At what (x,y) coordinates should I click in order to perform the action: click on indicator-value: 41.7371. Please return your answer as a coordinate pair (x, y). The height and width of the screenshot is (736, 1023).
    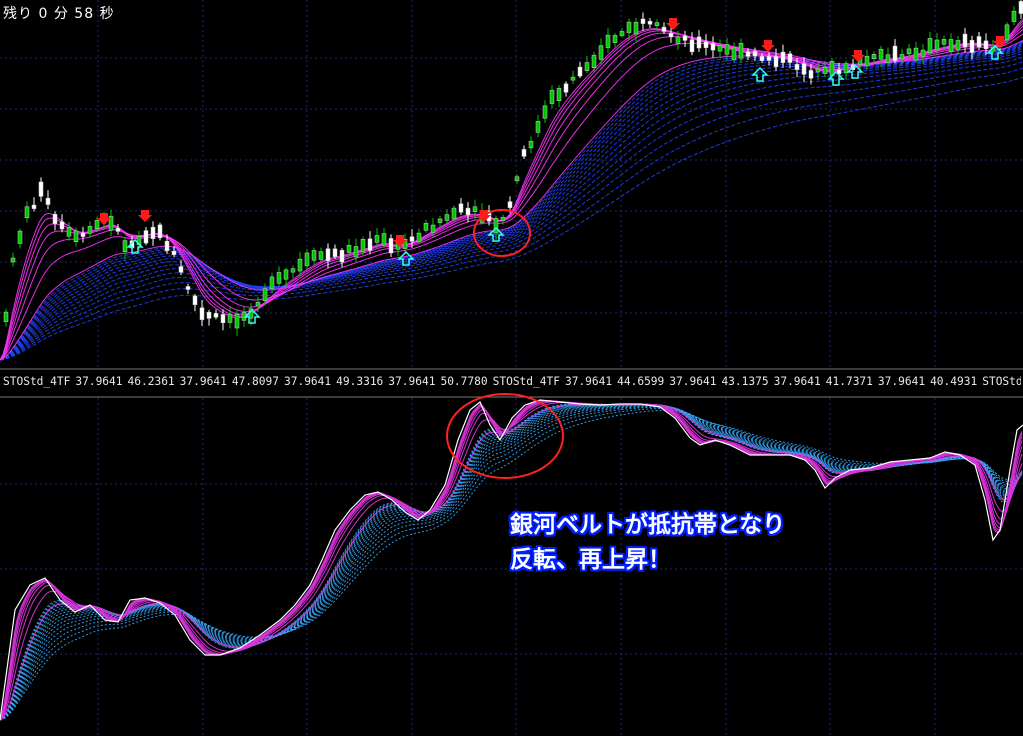
    Looking at the image, I should click on (849, 381).